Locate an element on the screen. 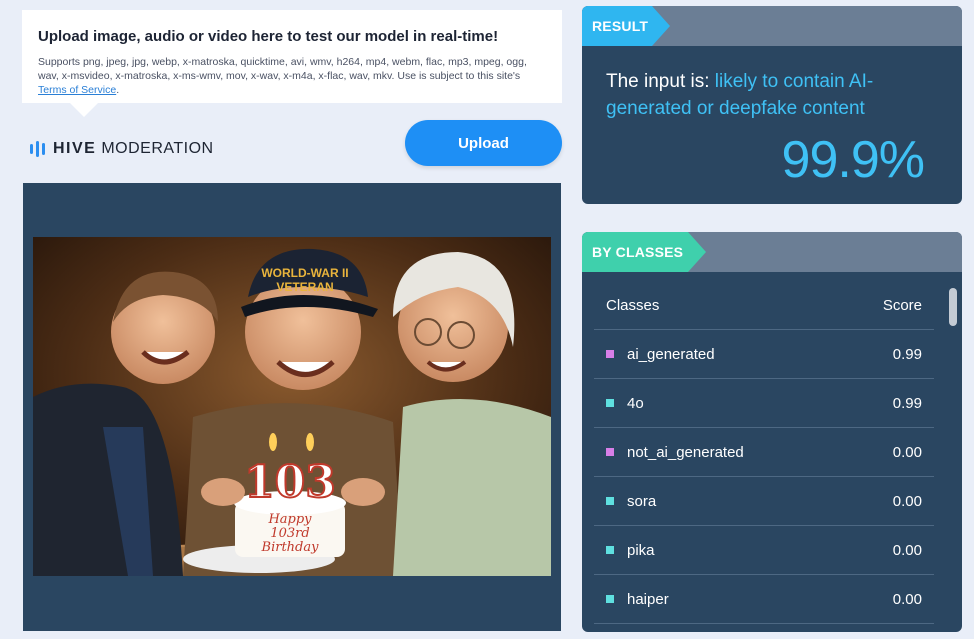  class-name: ai_generated is located at coordinates (671, 354).